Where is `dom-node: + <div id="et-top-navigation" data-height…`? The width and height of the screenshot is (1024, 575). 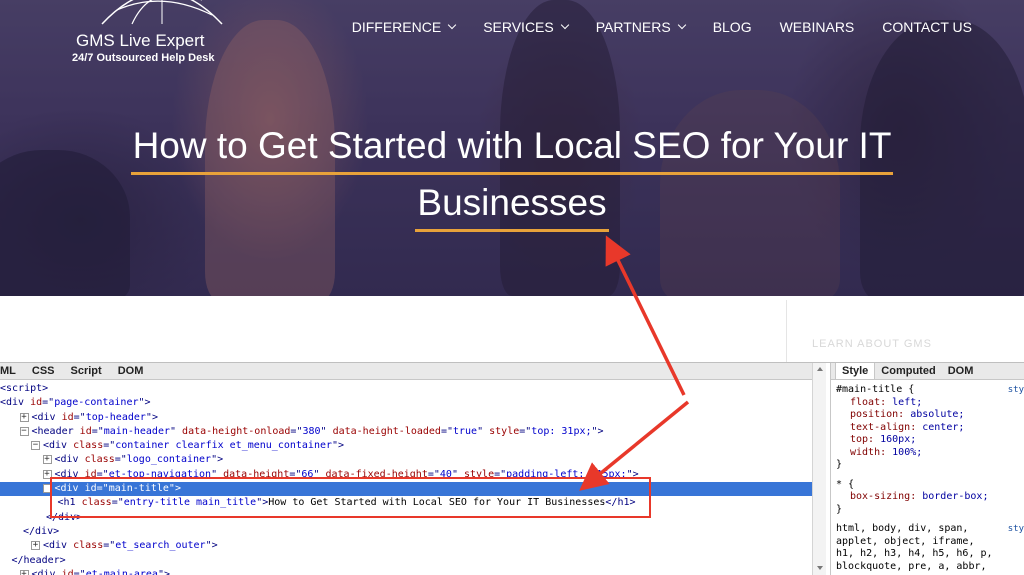 dom-node: + <div id="et-top-navigation" data-height… is located at coordinates (406, 475).